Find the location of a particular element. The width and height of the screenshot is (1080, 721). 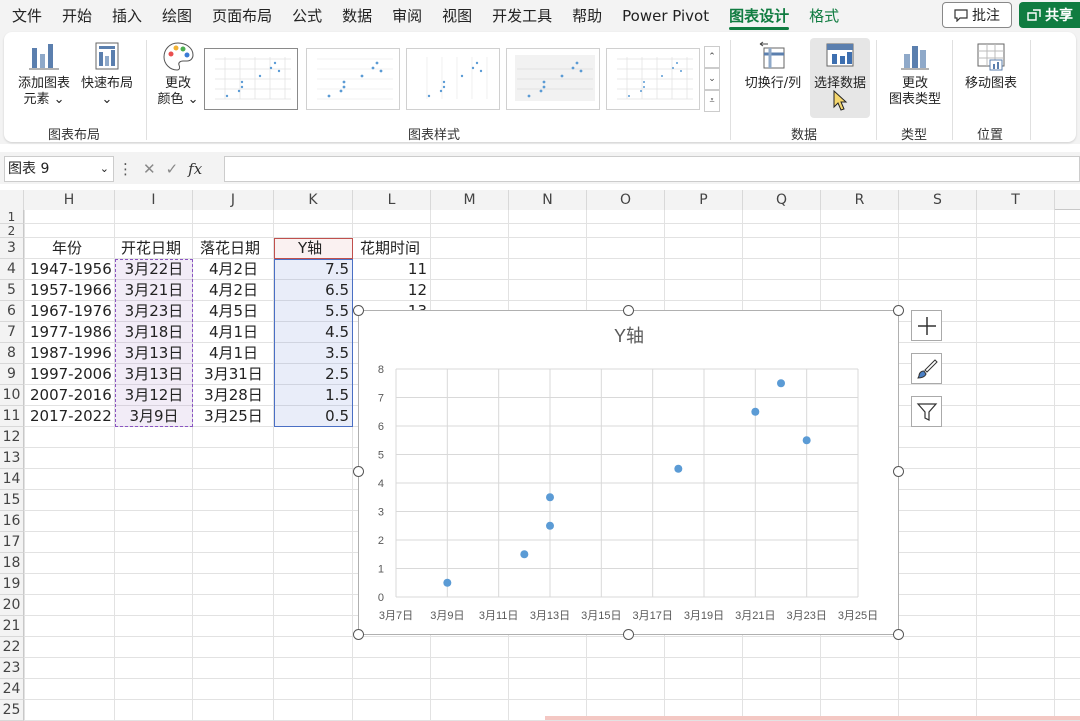

row-header-22: 22 is located at coordinates (12, 647).